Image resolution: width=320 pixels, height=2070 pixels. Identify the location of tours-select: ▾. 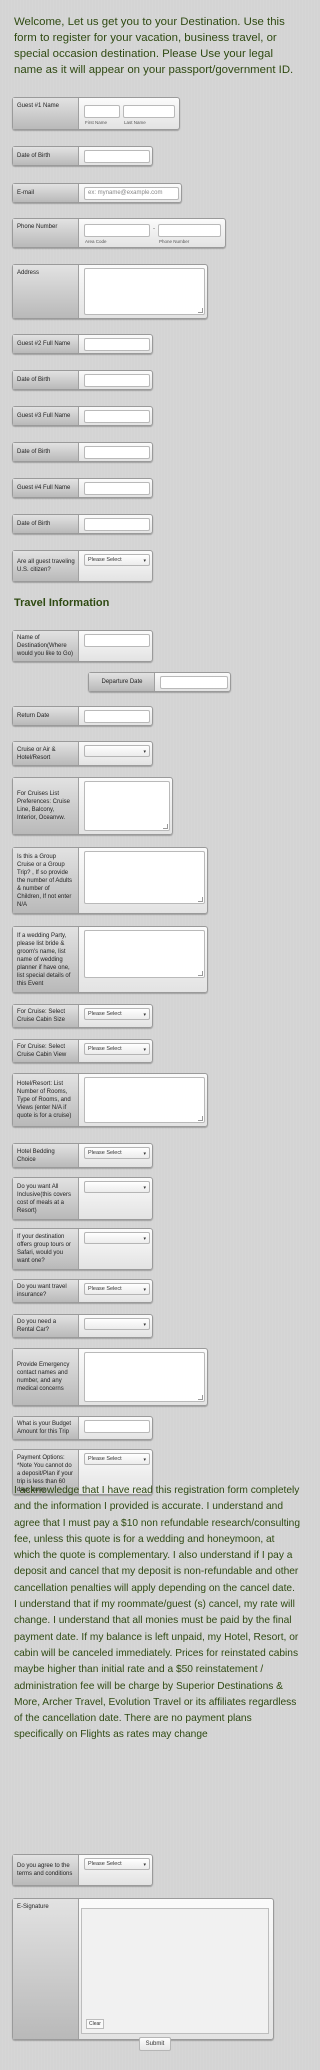
(117, 1238).